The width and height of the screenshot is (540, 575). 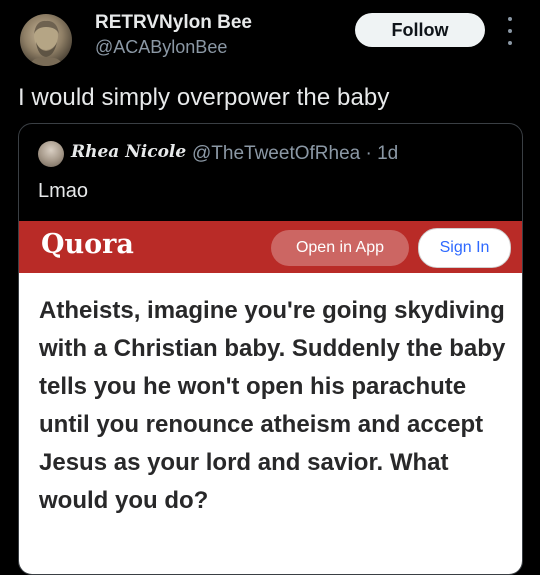 What do you see at coordinates (270, 247) in the screenshot?
I see `quora-header: Quora Open in App Sign In` at bounding box center [270, 247].